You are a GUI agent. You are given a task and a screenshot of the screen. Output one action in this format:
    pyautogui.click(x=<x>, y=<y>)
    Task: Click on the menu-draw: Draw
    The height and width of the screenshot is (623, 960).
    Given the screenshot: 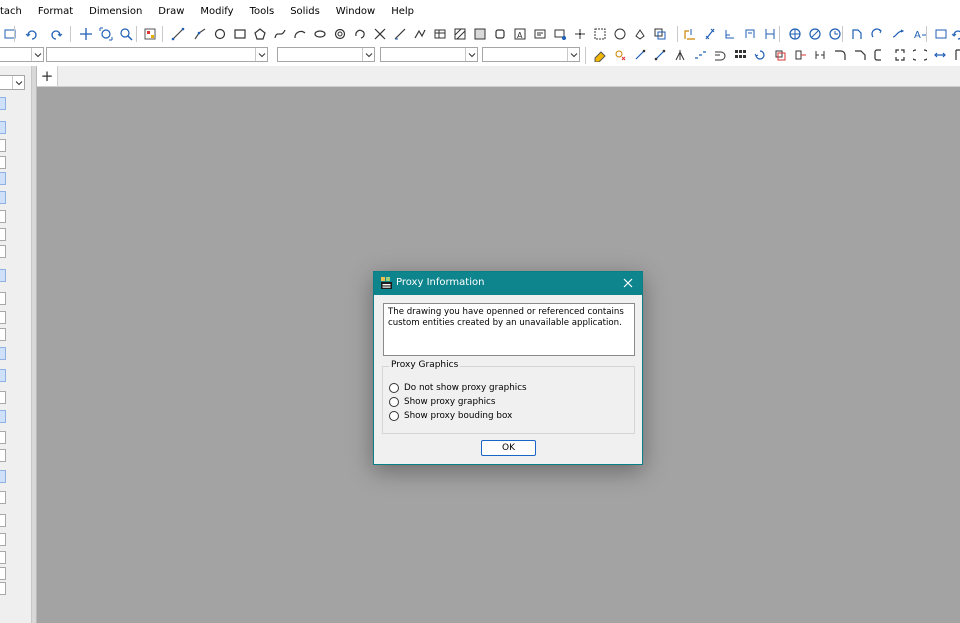 What is the action you would take?
    pyautogui.click(x=171, y=12)
    